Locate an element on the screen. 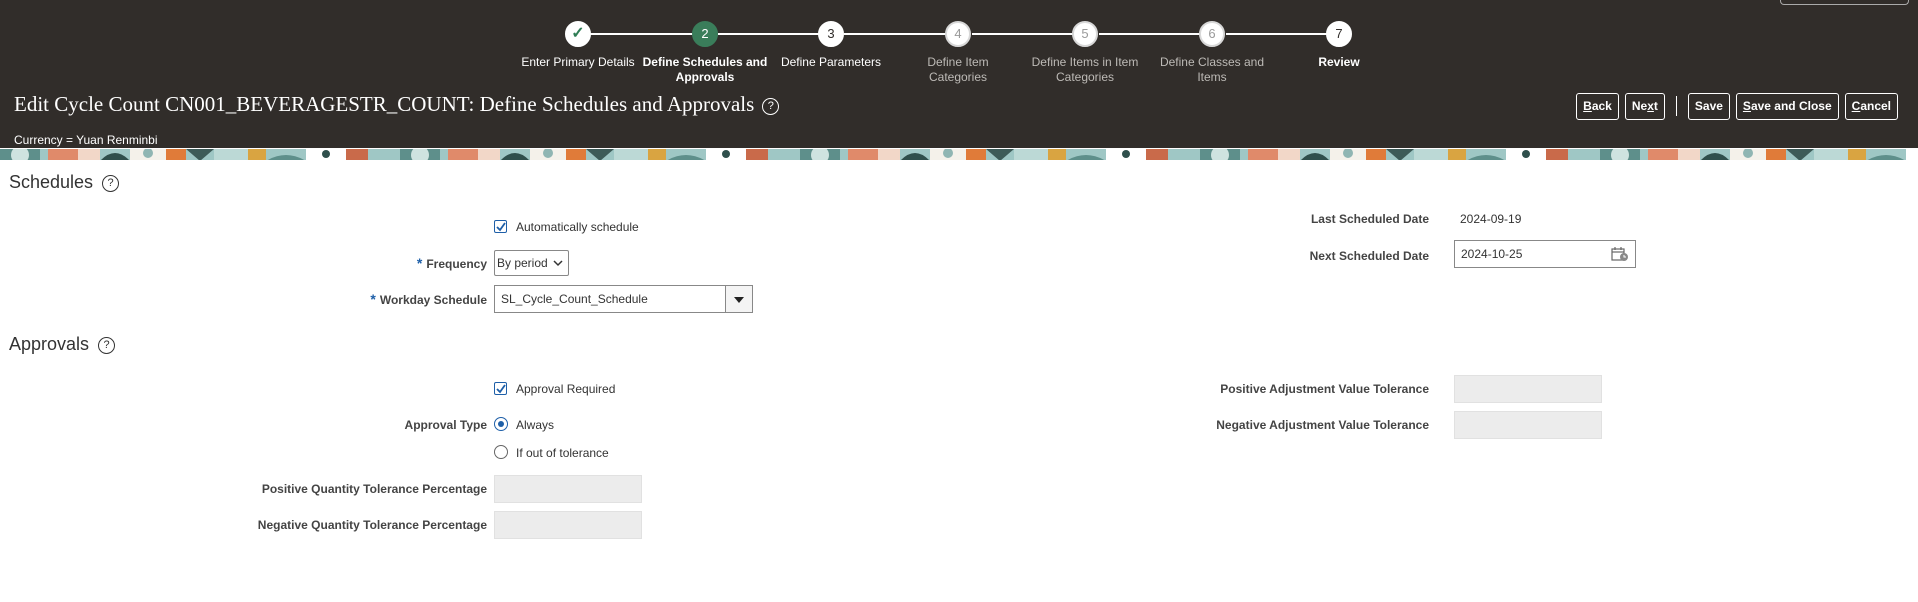 The height and width of the screenshot is (602, 1918). banner-pattern-icon is located at coordinates (959, 154).